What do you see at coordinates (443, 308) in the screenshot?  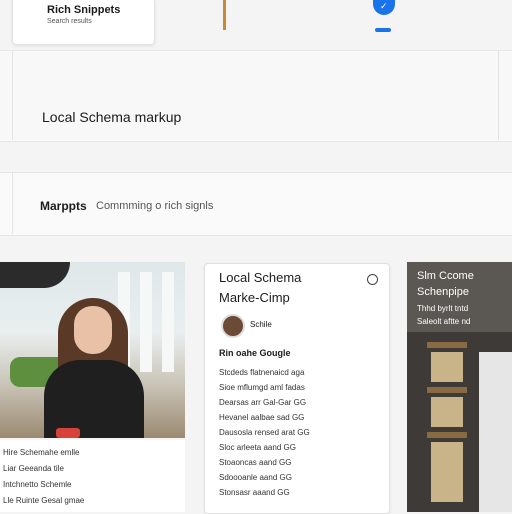 I see `card-text: Thhd byrlt tntd` at bounding box center [443, 308].